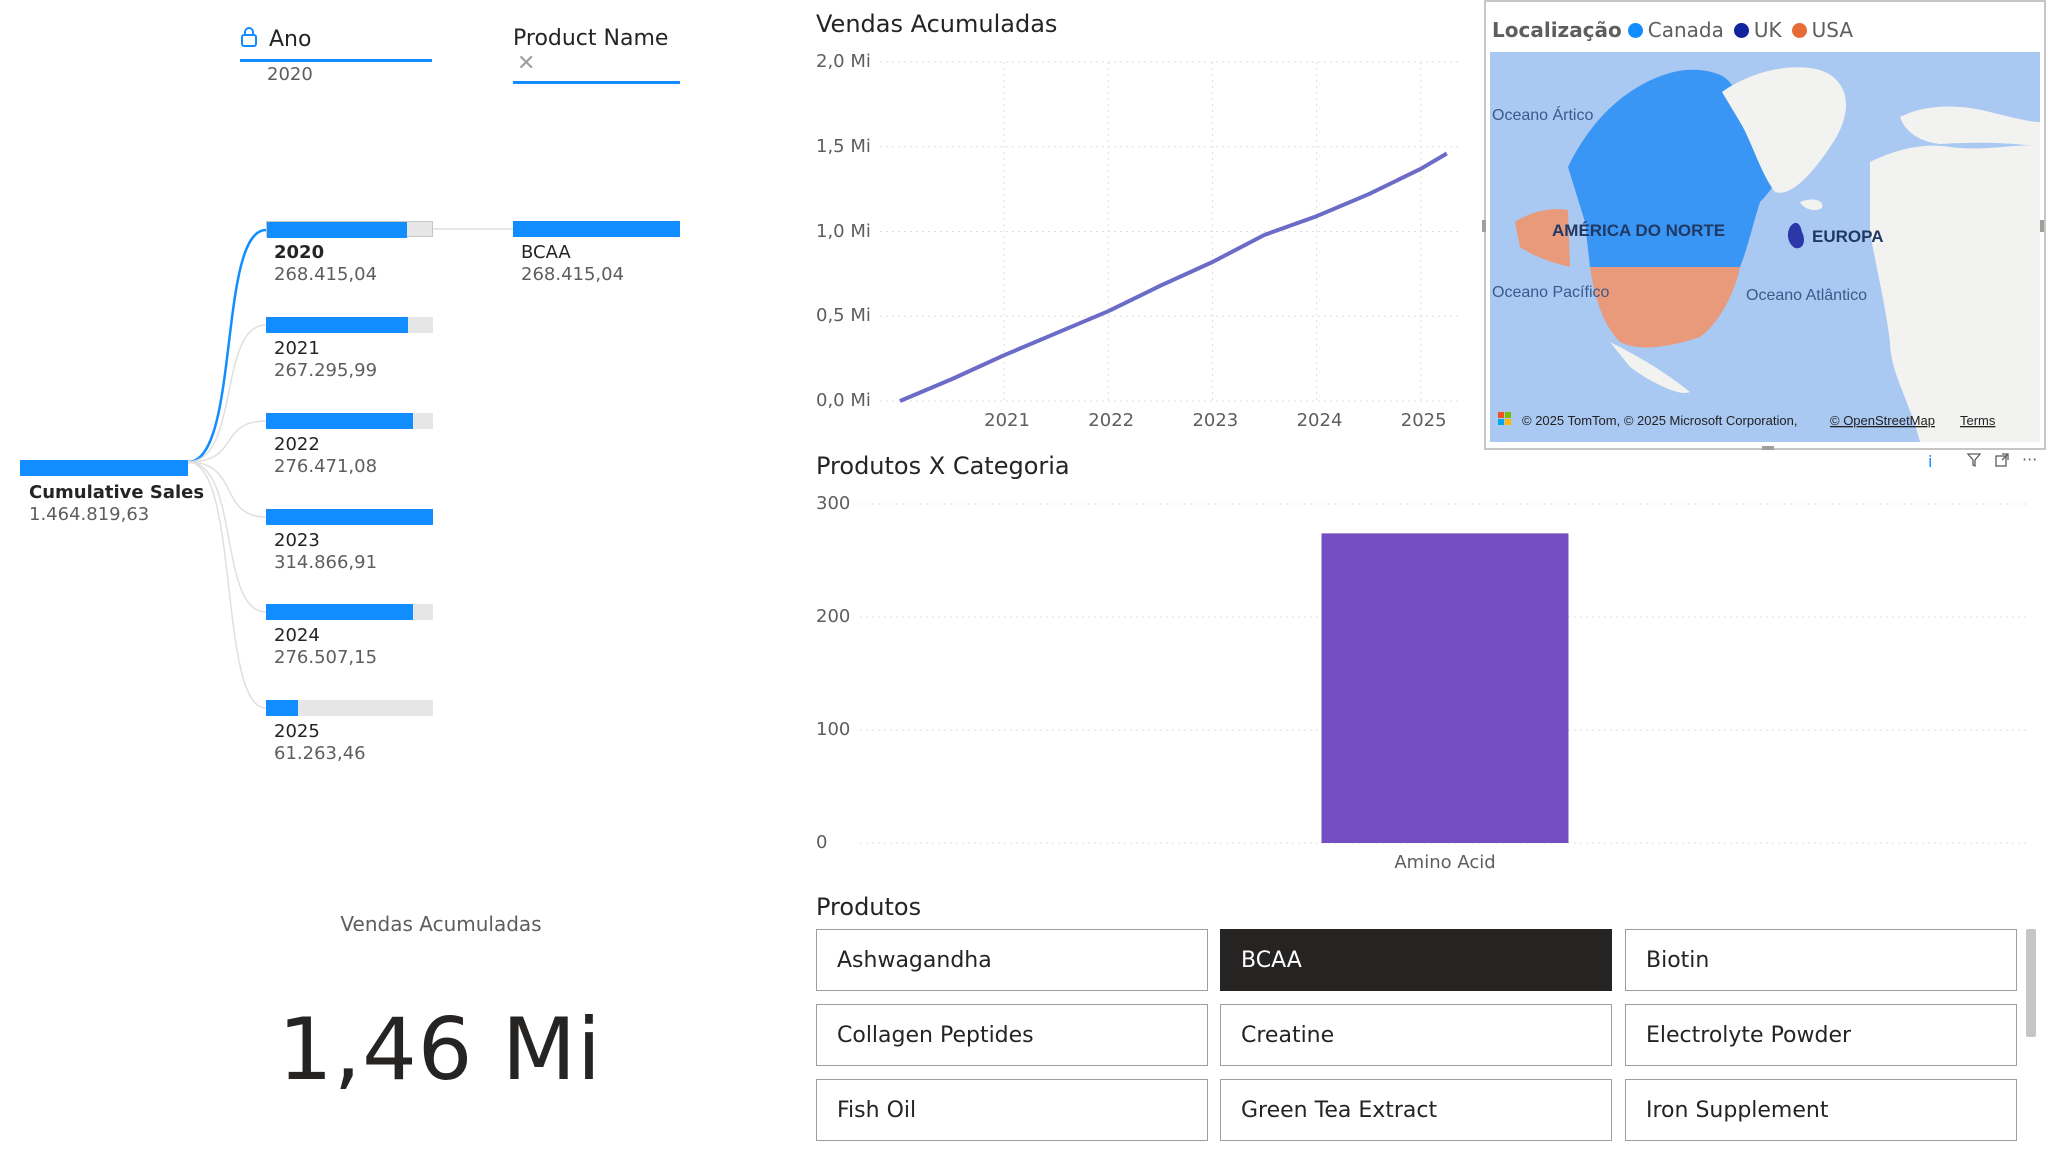  What do you see at coordinates (1685, 30) in the screenshot?
I see `legend-label: Canada` at bounding box center [1685, 30].